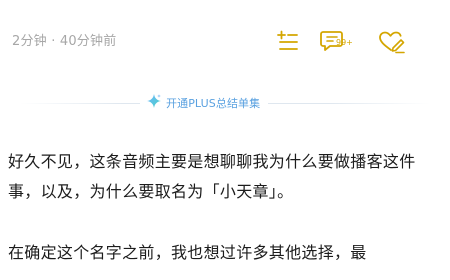  I want to click on playlist-add-icon, so click(288, 42).